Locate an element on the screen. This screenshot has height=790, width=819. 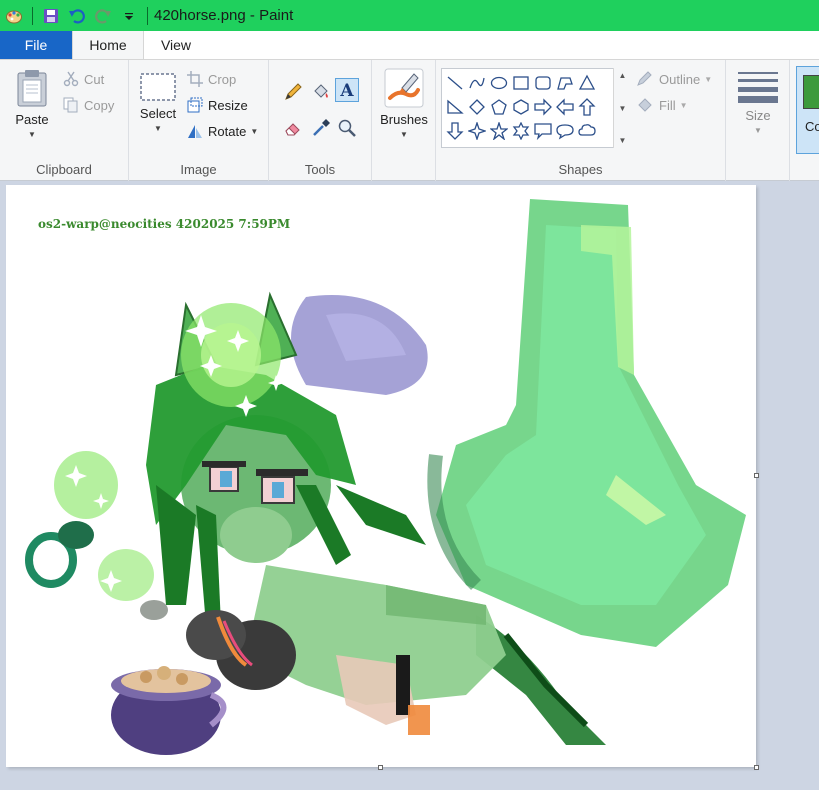
shapes-grid is located at coordinates (536, 108).